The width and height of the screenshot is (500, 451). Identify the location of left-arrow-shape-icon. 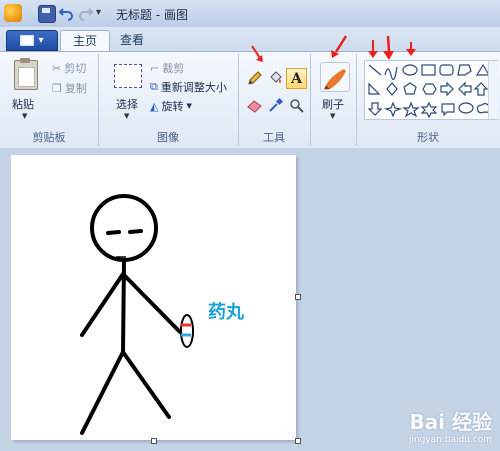
(465, 89).